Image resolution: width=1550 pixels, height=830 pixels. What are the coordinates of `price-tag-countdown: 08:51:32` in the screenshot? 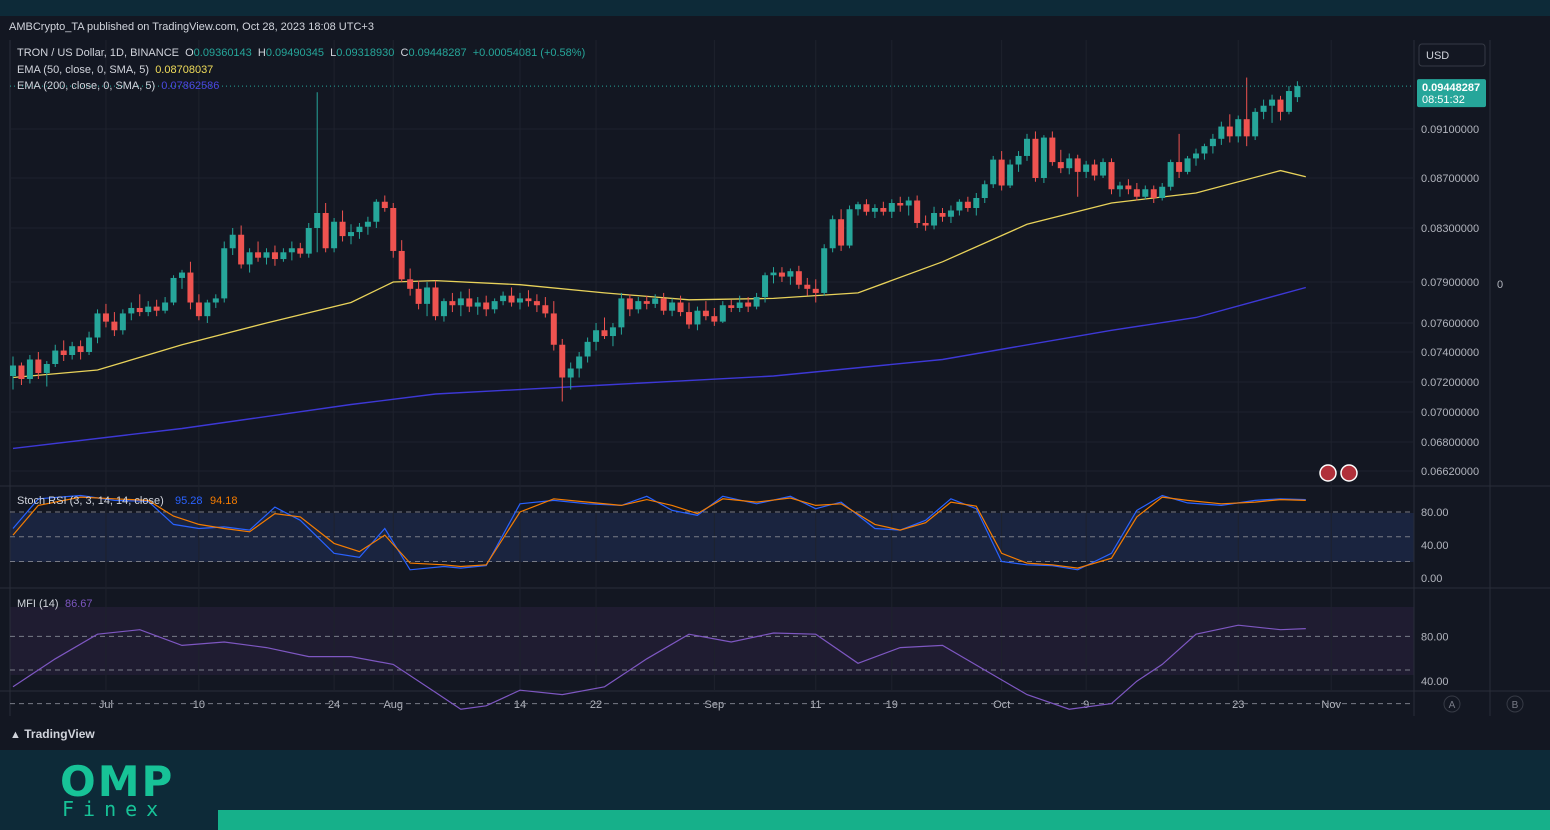 It's located at (1443, 100).